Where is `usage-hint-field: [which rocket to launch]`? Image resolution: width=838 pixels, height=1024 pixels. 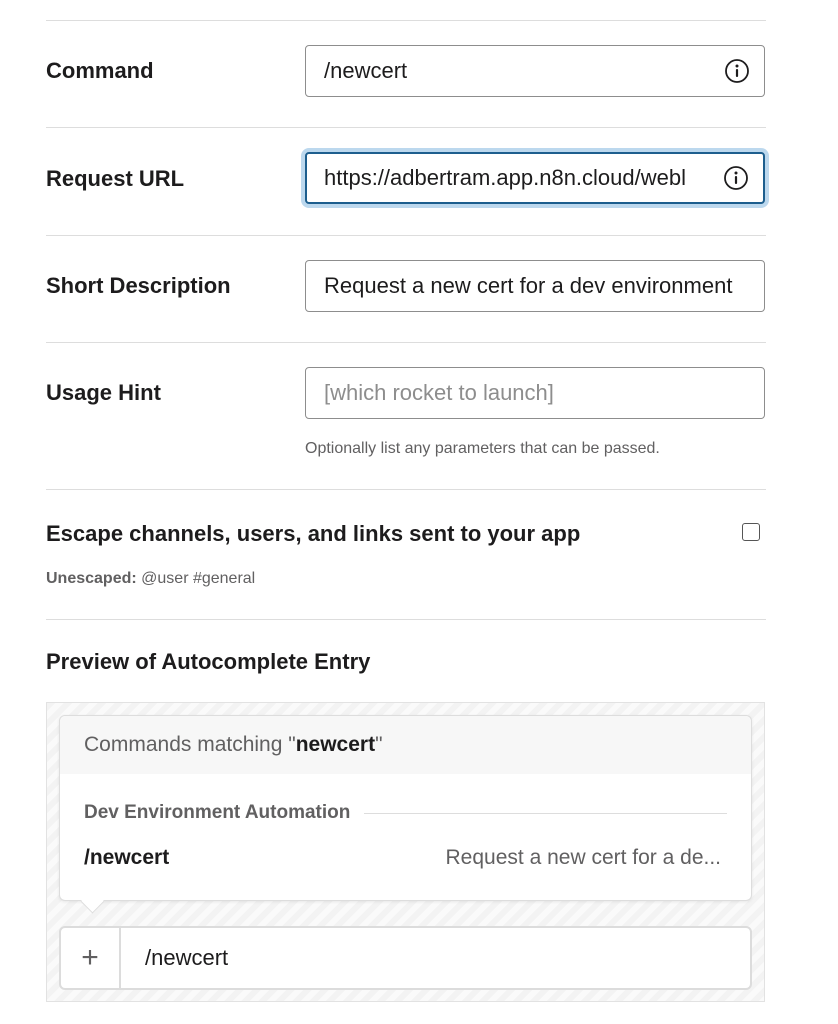 usage-hint-field: [which rocket to launch] is located at coordinates (535, 393).